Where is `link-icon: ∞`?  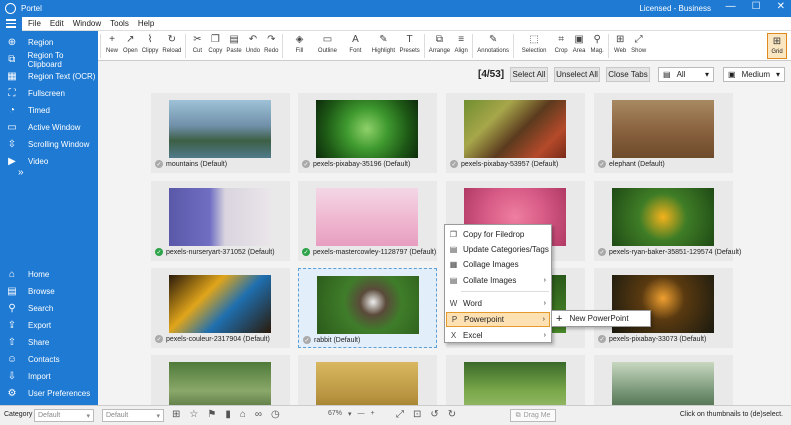
link-icon: ∞ is located at coordinates (258, 414).